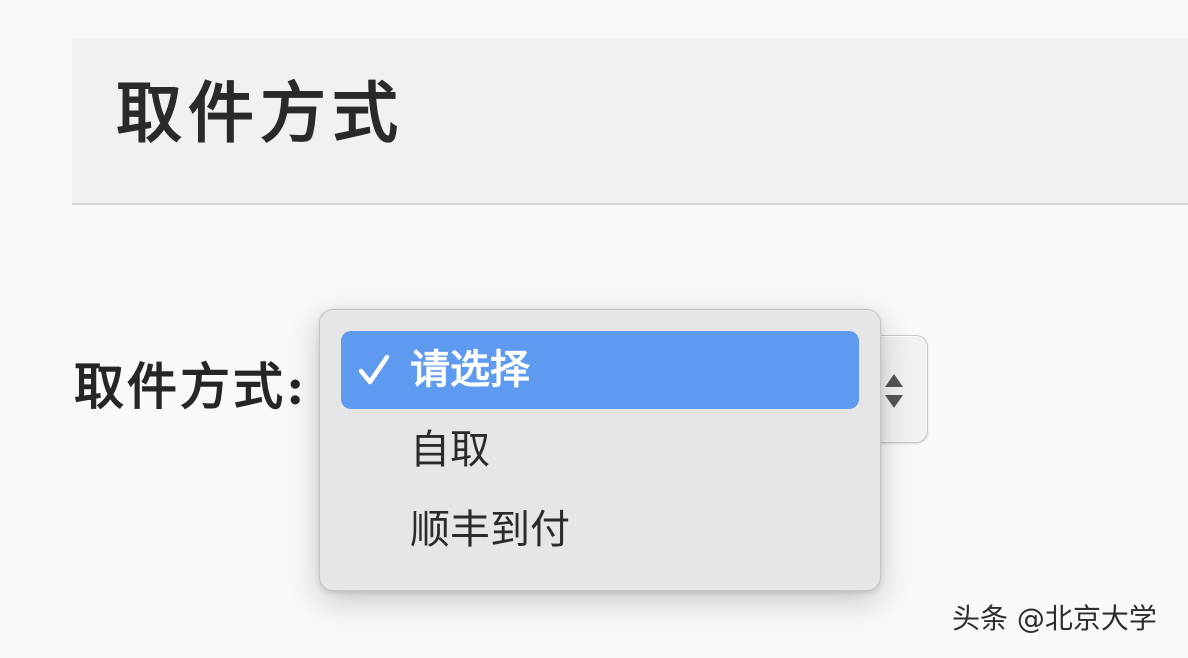 This screenshot has height=658, width=1188. Describe the element at coordinates (490, 530) in the screenshot. I see `option-label: 顺丰到付` at that location.